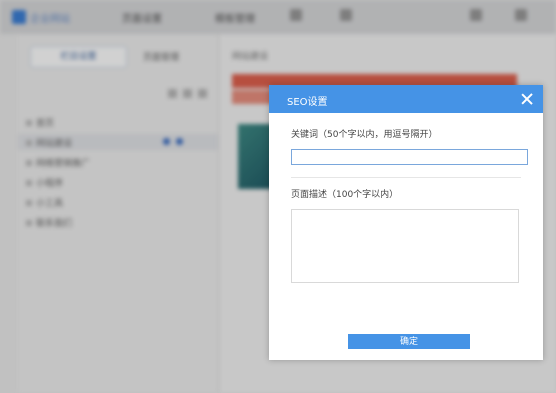  Describe the element at coordinates (406, 99) in the screenshot. I see `dialog-header: SEO设置` at that location.